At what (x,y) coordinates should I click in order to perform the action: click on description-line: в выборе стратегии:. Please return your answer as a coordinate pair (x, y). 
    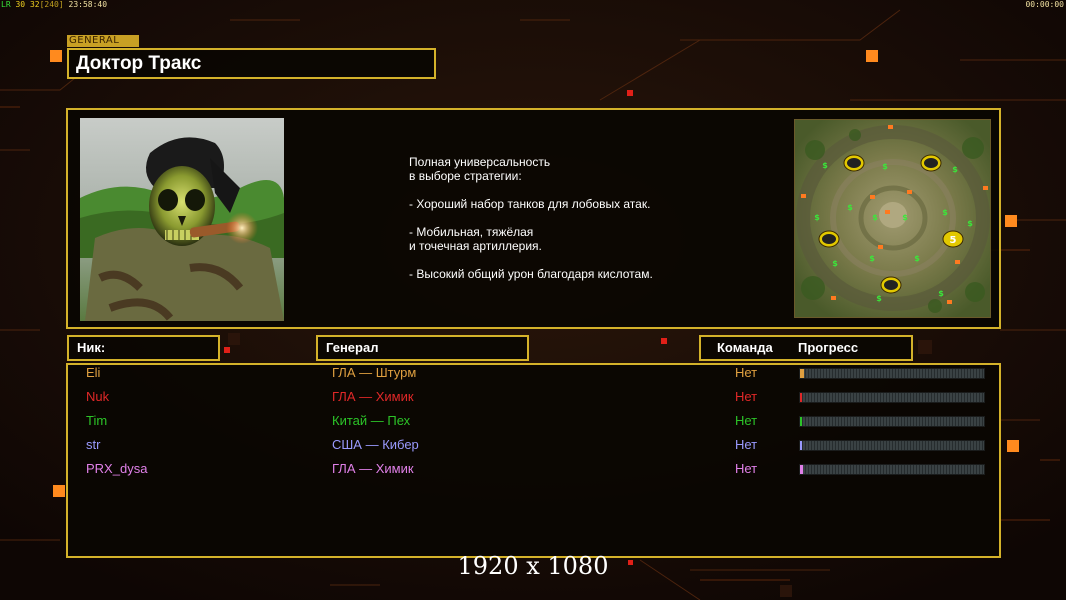
    Looking at the image, I should click on (465, 176).